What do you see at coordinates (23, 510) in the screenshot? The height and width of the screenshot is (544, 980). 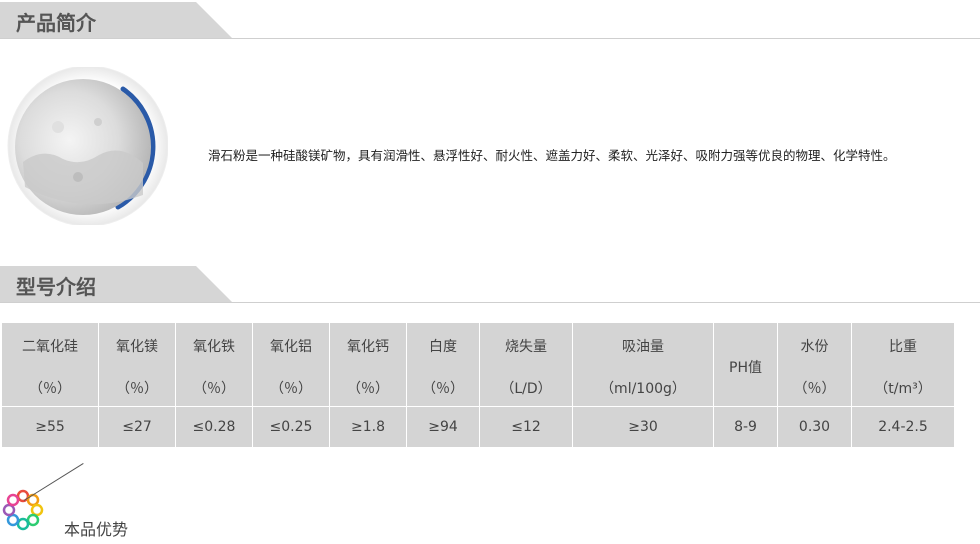 I see `flower-logo-icon` at bounding box center [23, 510].